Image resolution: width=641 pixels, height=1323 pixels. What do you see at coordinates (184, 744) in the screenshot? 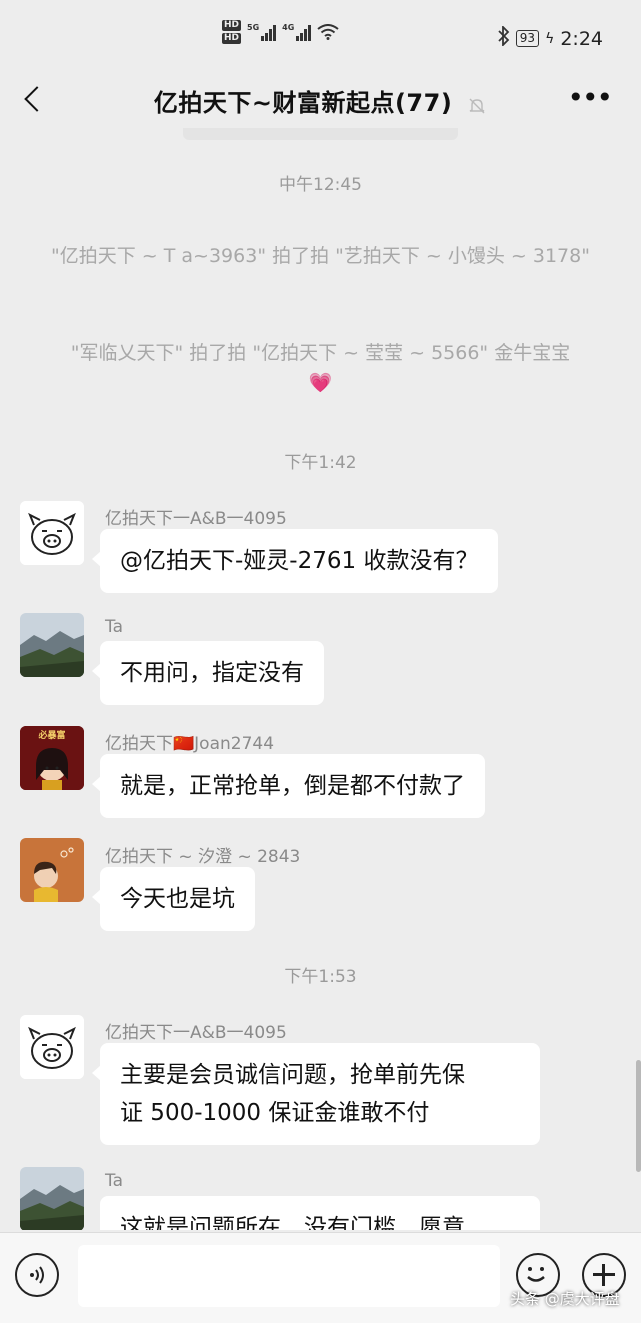
I see `china-flag-icon: 🇨🇳` at bounding box center [184, 744].